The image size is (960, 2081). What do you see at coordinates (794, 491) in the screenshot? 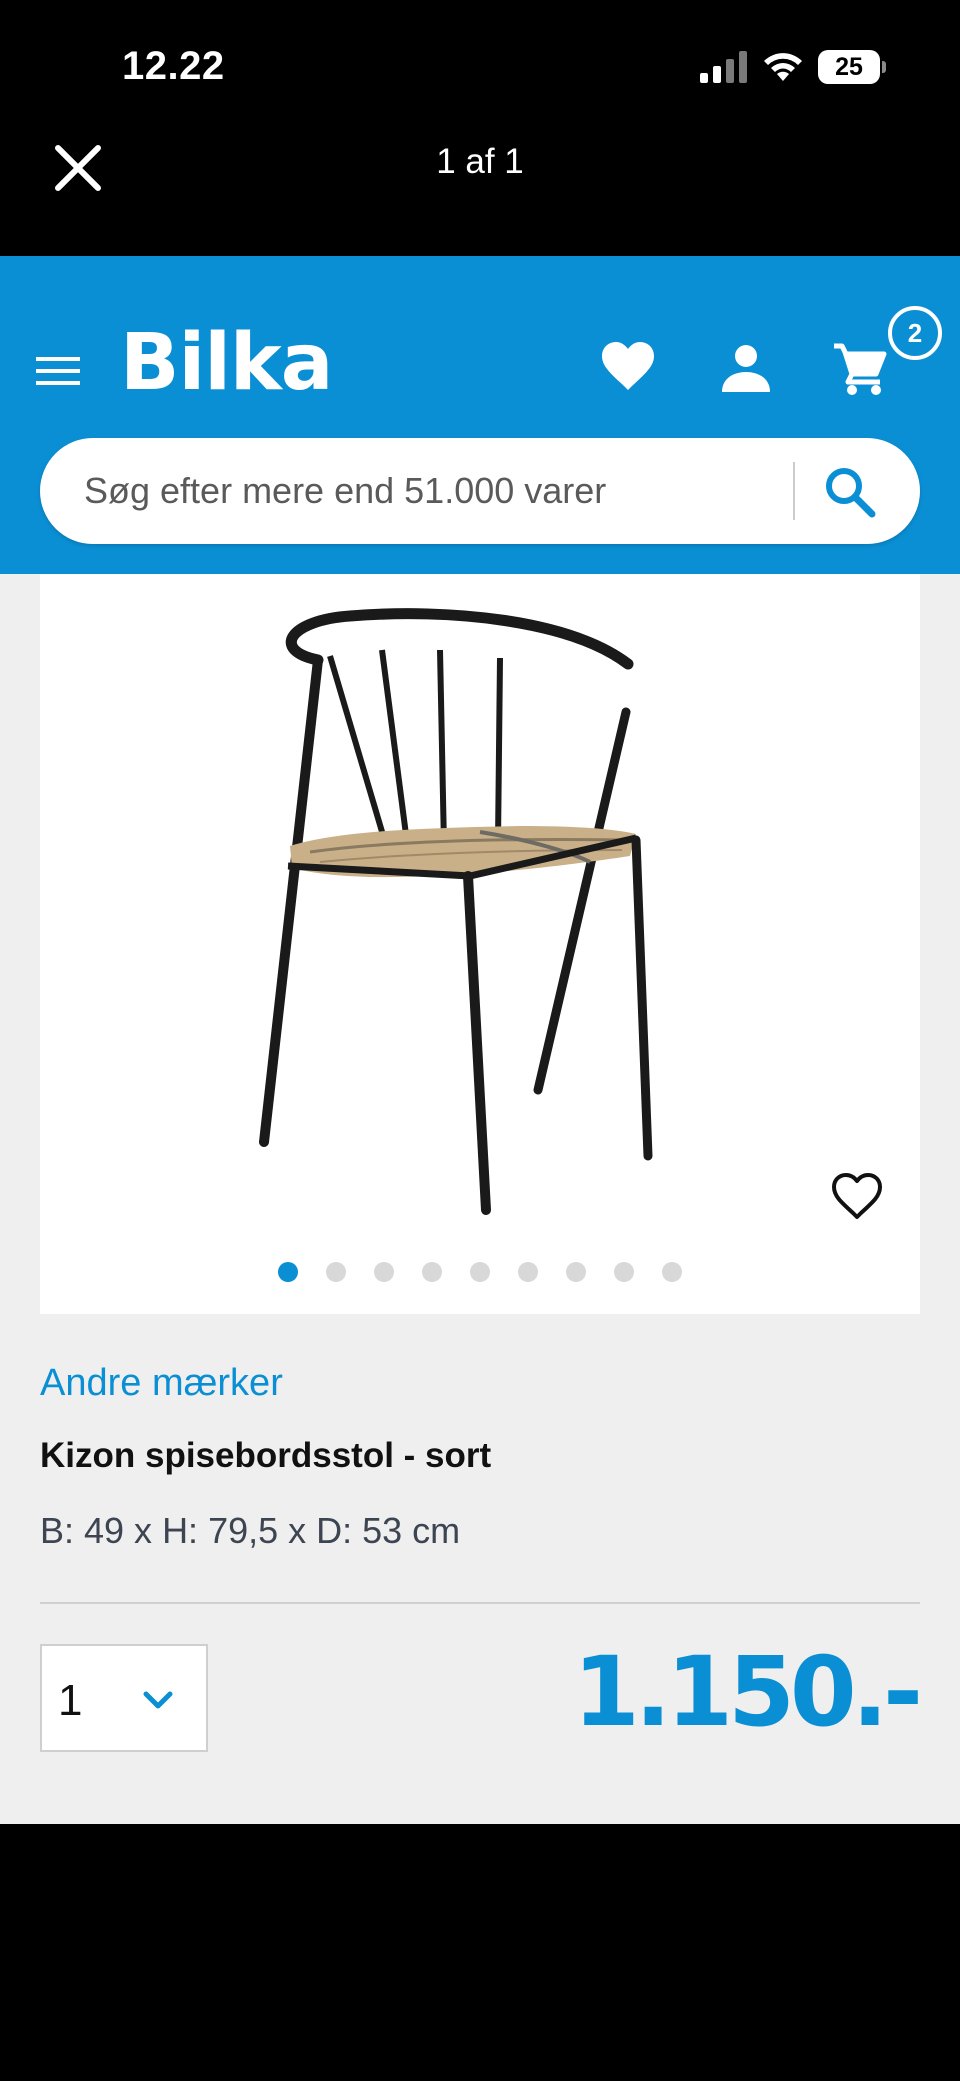
I see `search-divider` at bounding box center [794, 491].